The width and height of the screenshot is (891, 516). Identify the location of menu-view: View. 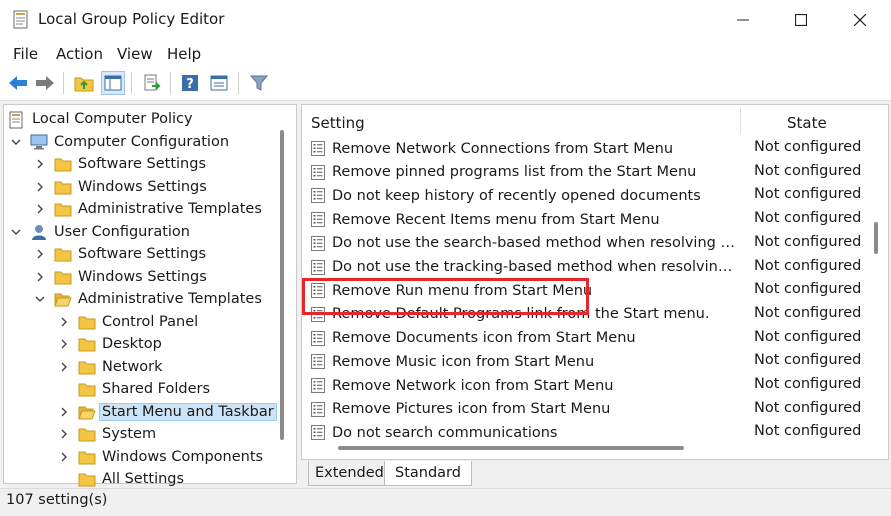
(135, 54).